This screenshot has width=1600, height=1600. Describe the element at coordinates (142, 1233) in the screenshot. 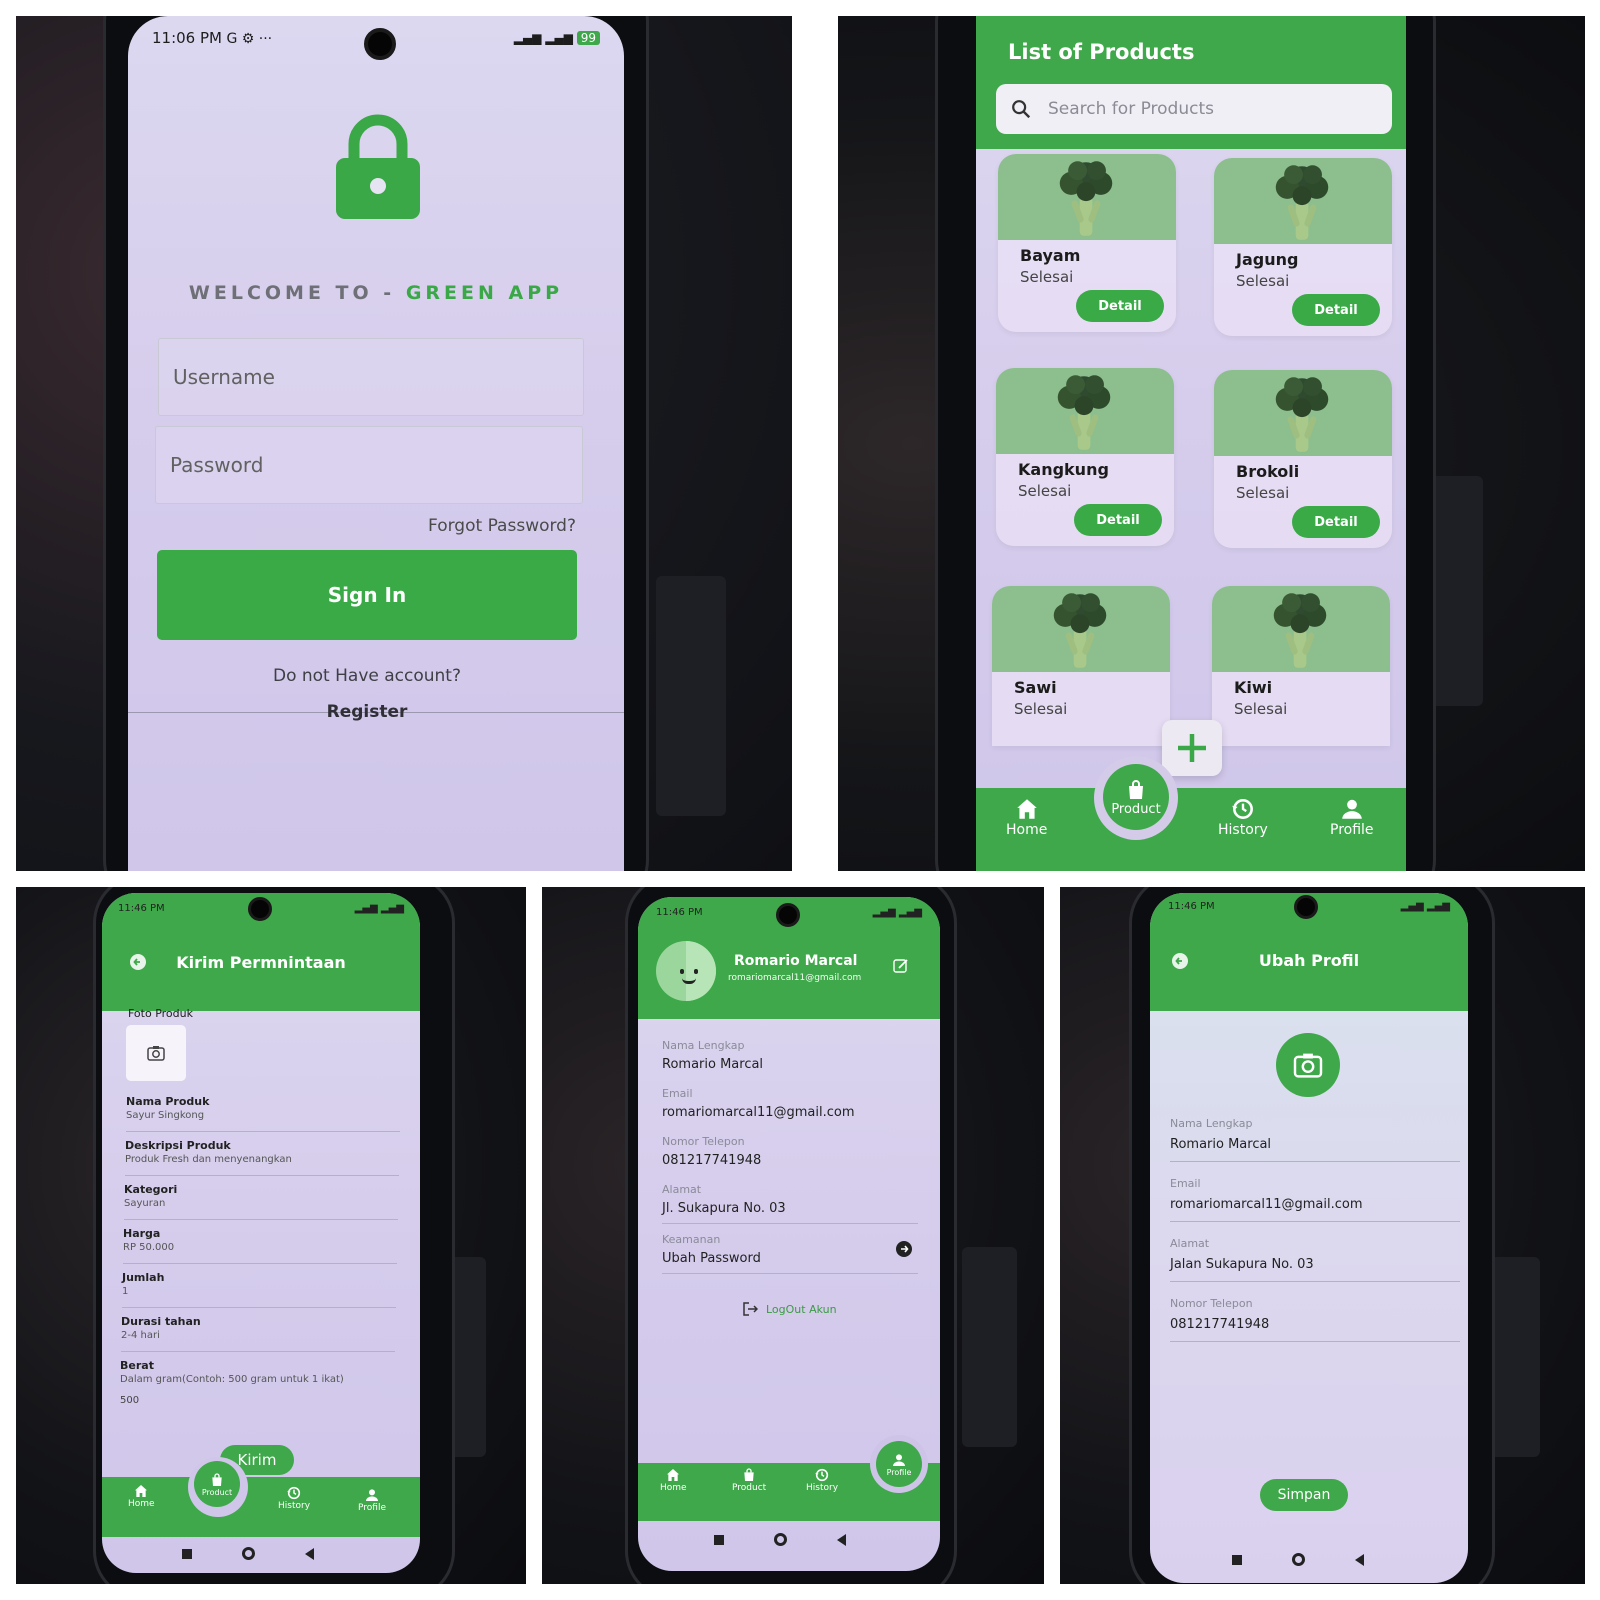

I see `field-label: Harga` at that location.